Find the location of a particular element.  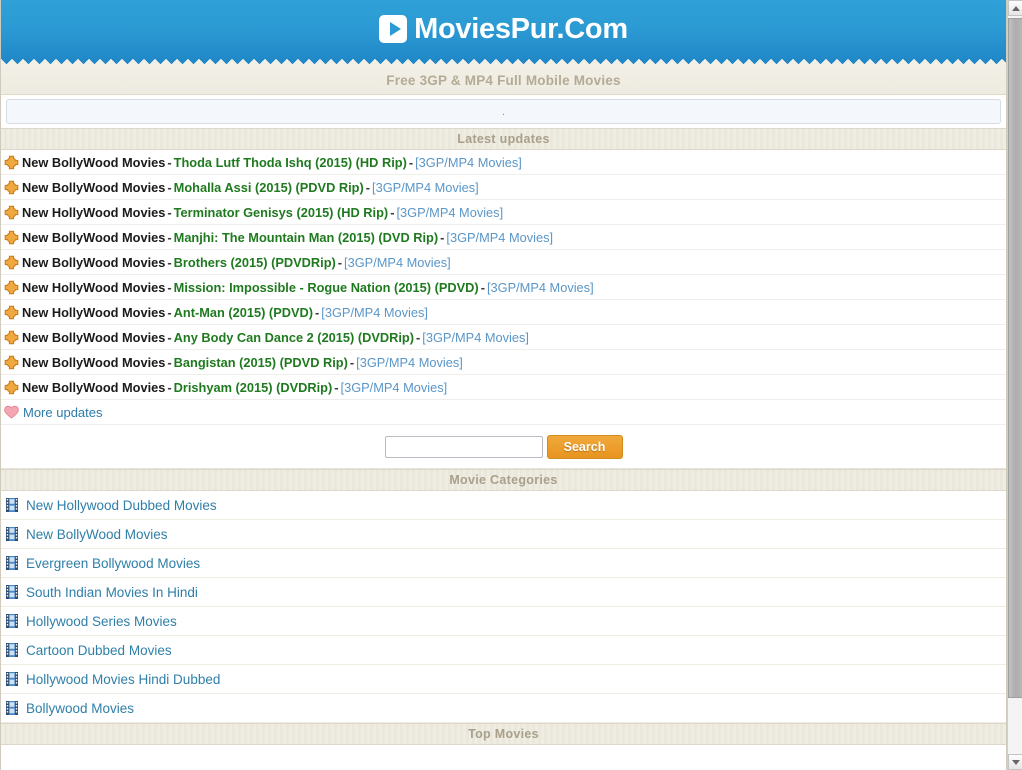

movie-title-link: Bangistan (2015) (PDVD Rip) is located at coordinates (261, 362).